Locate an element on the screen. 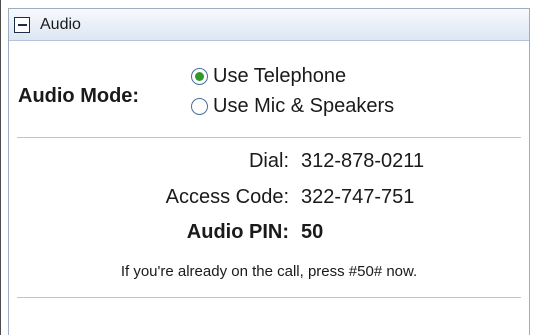  audio-pin-label: Audio PIN: is located at coordinates (237, 232).